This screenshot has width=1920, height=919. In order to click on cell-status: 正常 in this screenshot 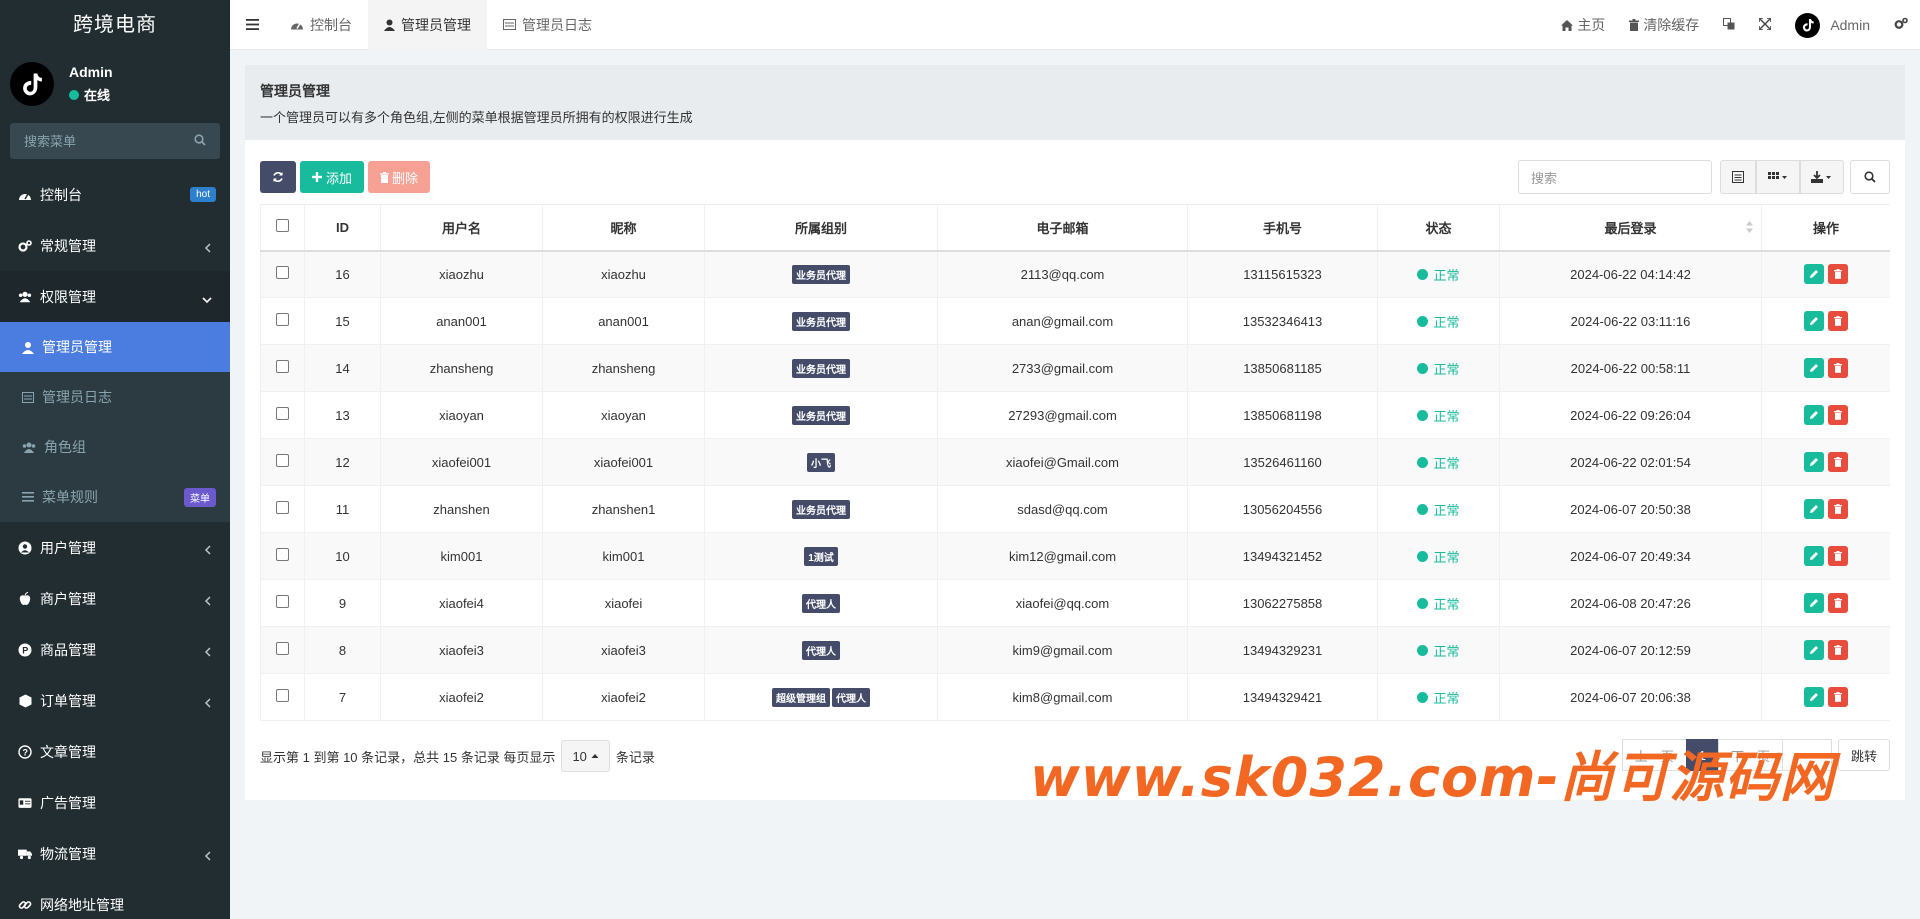, I will do `click(1438, 697)`.